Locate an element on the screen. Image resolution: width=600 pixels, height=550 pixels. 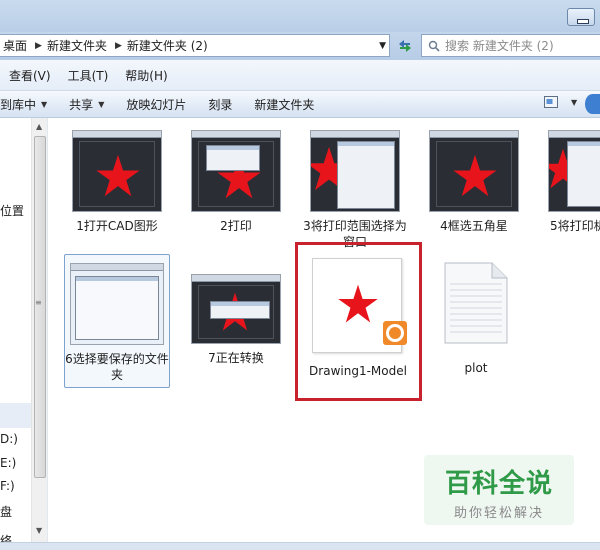
breadcrumb-new-folder: 新建文件夹 is located at coordinates (78, 45).